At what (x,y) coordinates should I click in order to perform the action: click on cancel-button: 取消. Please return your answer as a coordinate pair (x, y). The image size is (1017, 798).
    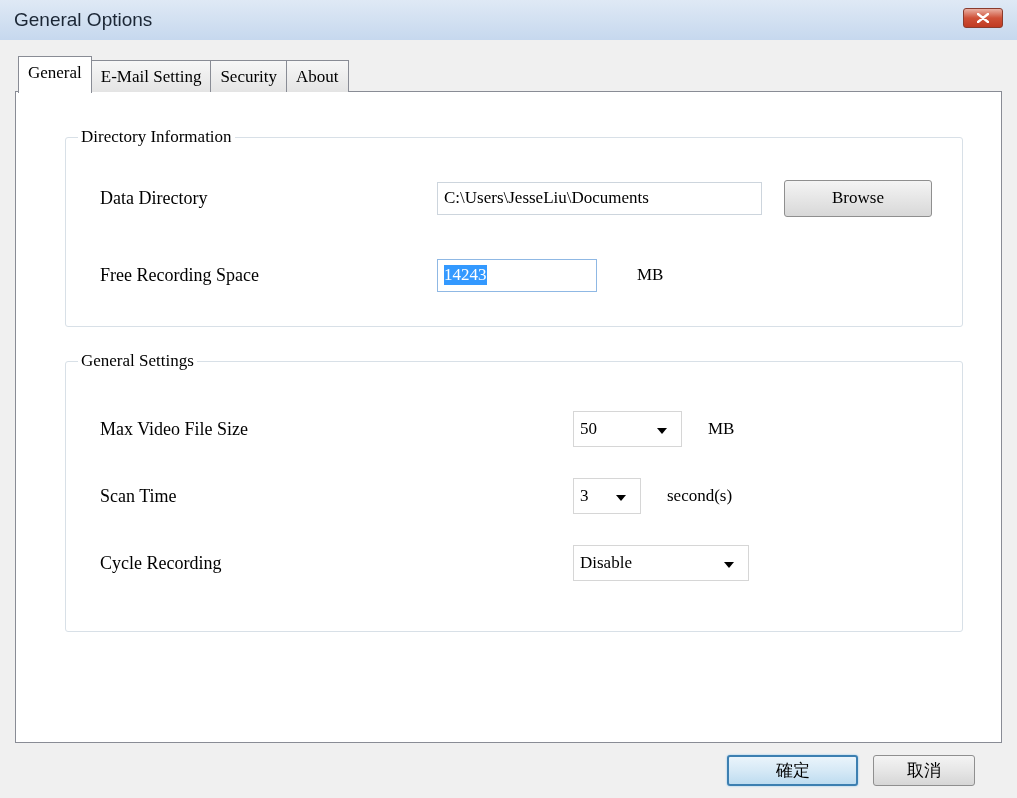
    Looking at the image, I should click on (924, 770).